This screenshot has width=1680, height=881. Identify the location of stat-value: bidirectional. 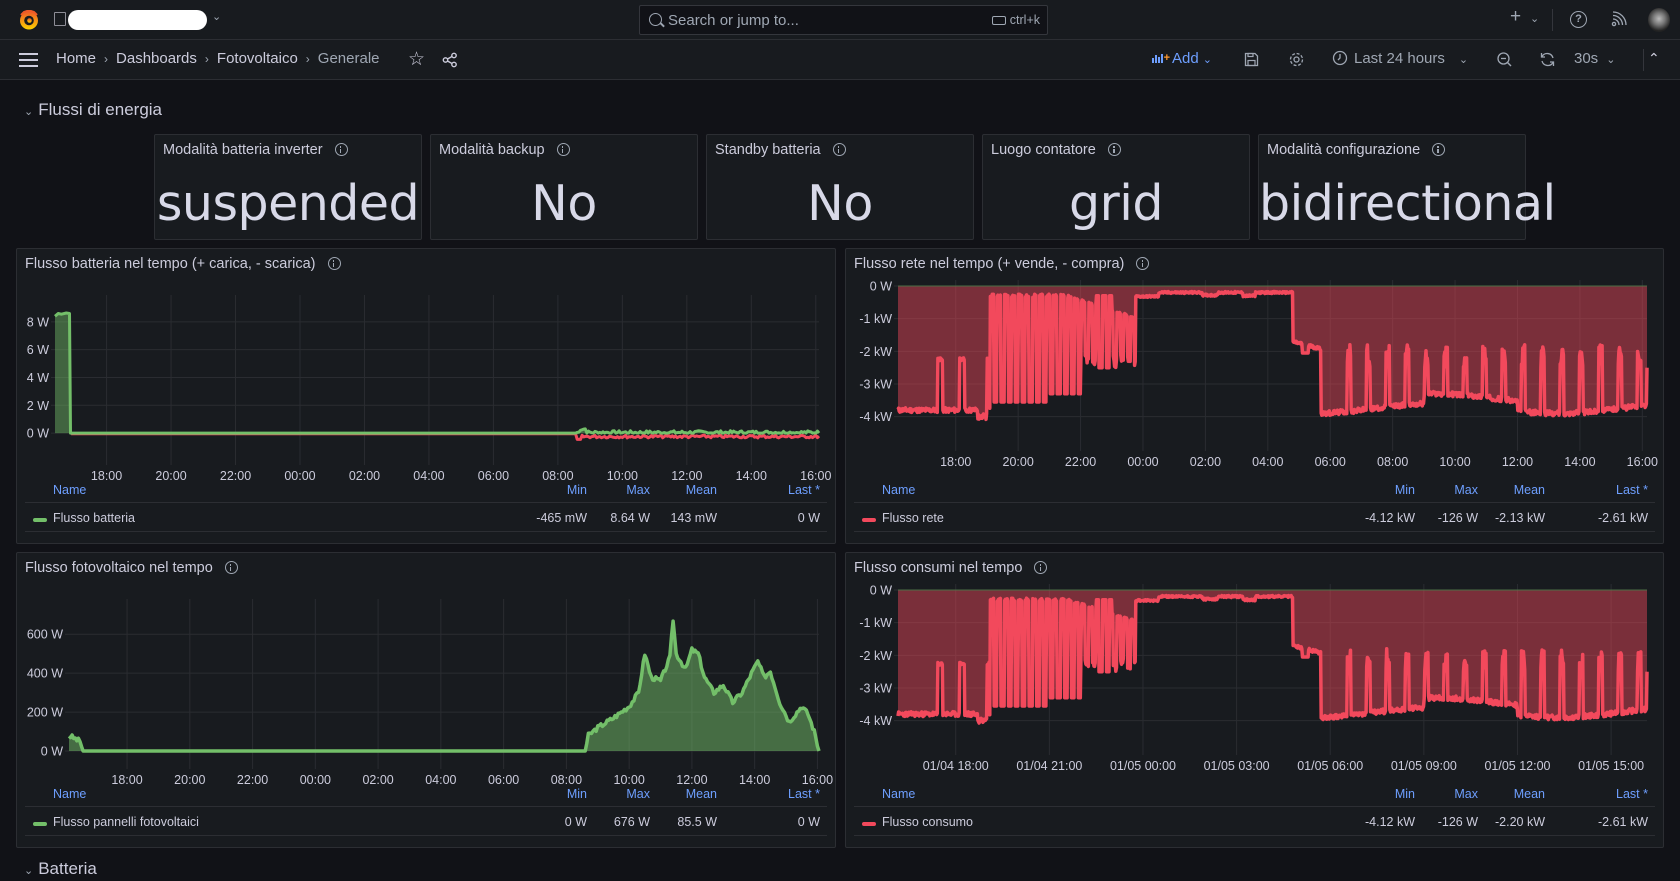
(1407, 203).